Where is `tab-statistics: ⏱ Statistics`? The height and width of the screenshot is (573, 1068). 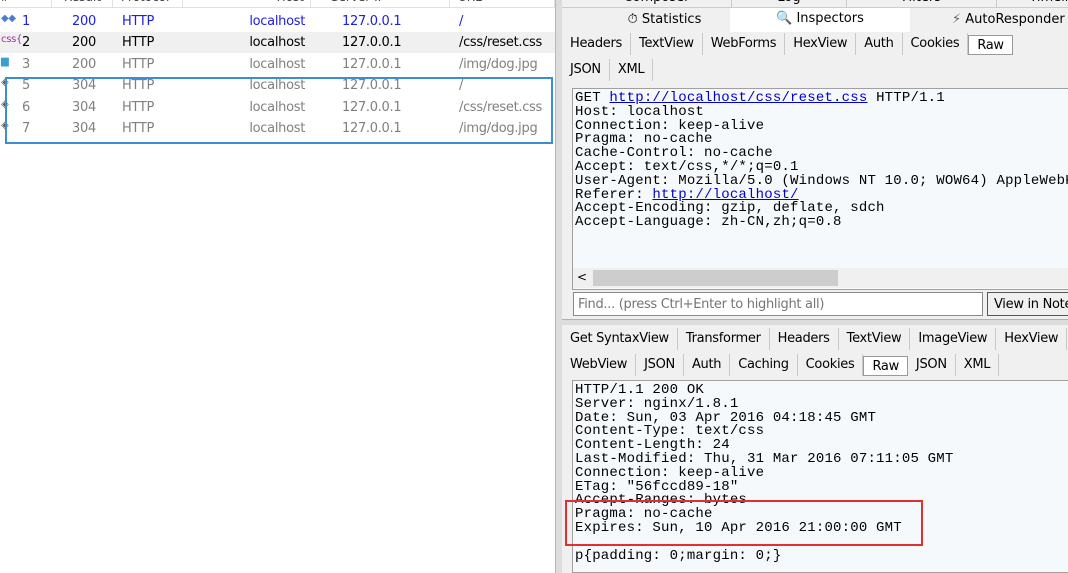
tab-statistics: ⏱ Statistics is located at coordinates (664, 20).